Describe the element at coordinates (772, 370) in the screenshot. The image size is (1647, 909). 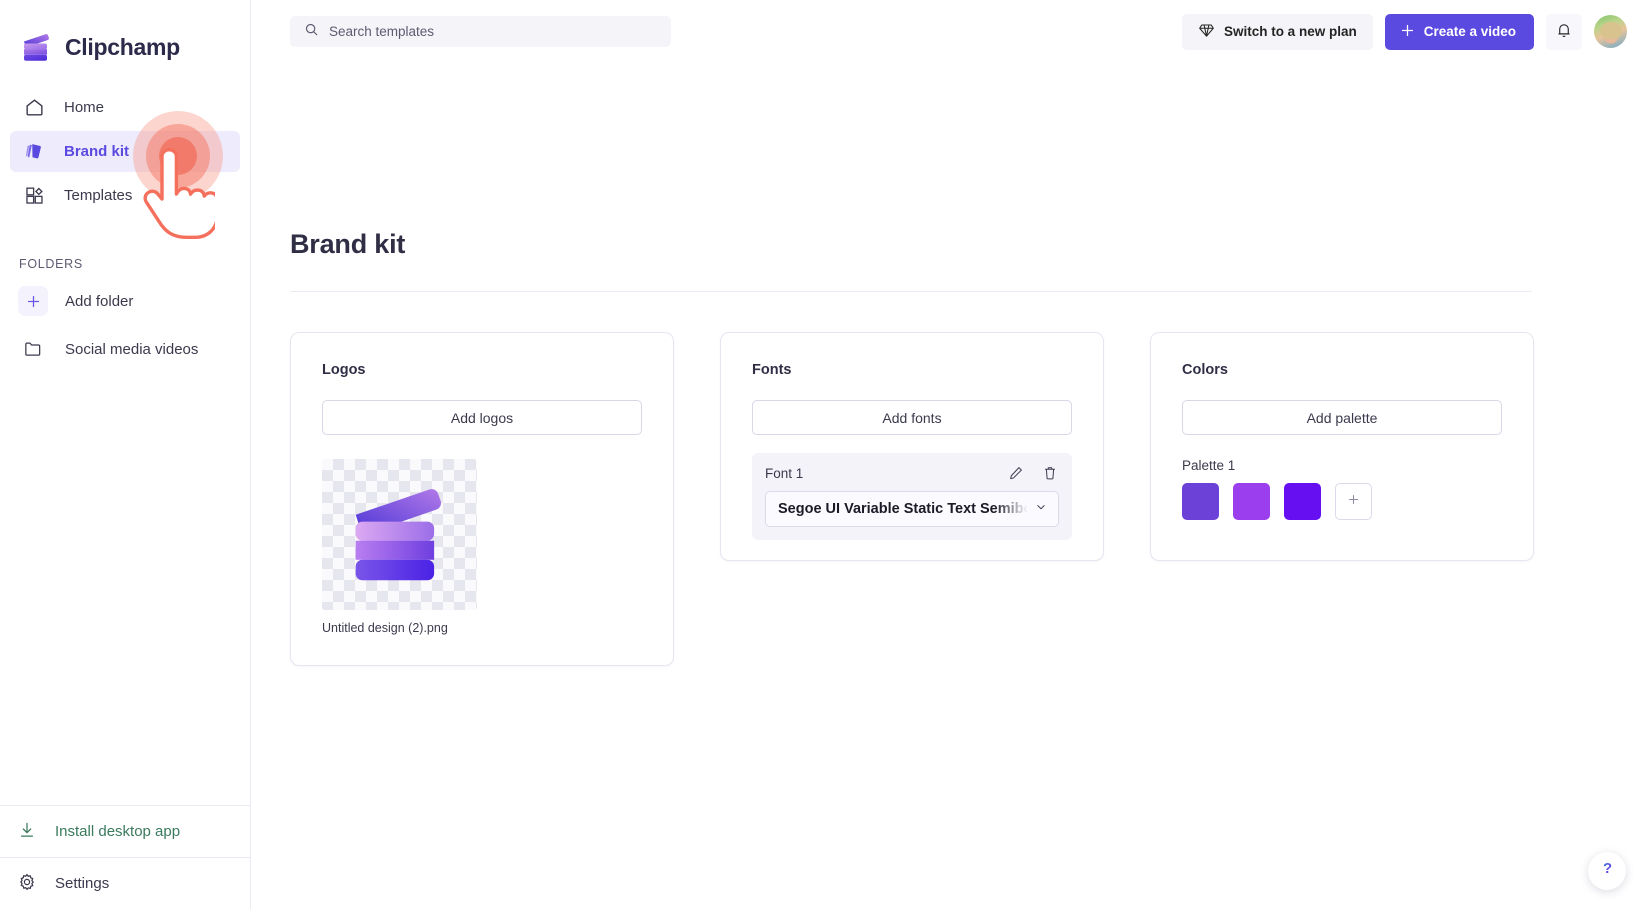
I see `fonts-card-title: Fonts` at that location.